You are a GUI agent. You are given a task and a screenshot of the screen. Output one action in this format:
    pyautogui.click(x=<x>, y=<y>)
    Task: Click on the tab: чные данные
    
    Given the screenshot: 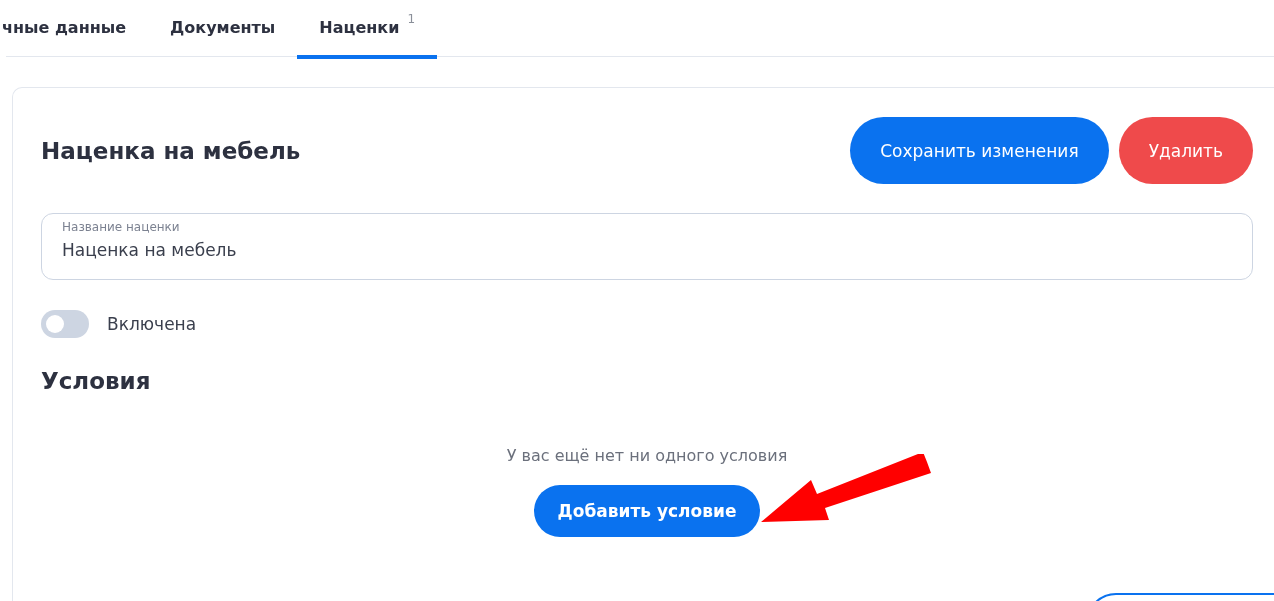 What is the action you would take?
    pyautogui.click(x=75, y=29)
    